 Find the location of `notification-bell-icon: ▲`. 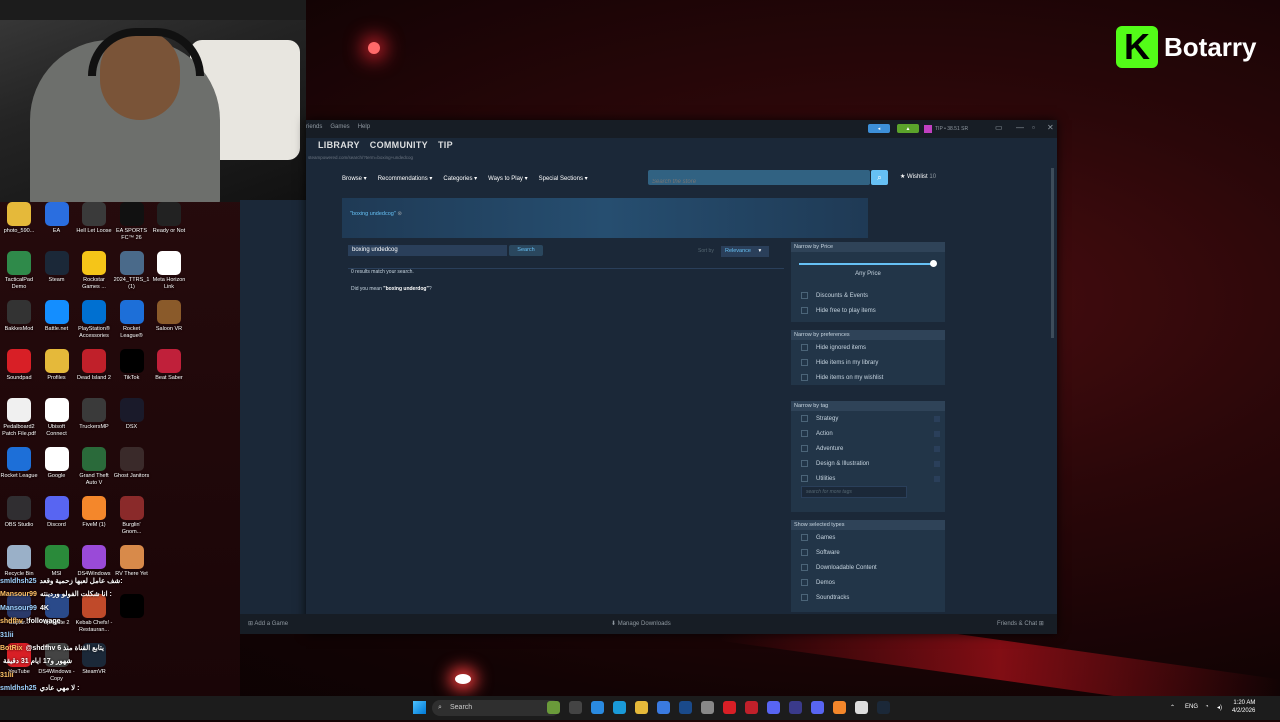

notification-bell-icon: ▲ is located at coordinates (908, 128).